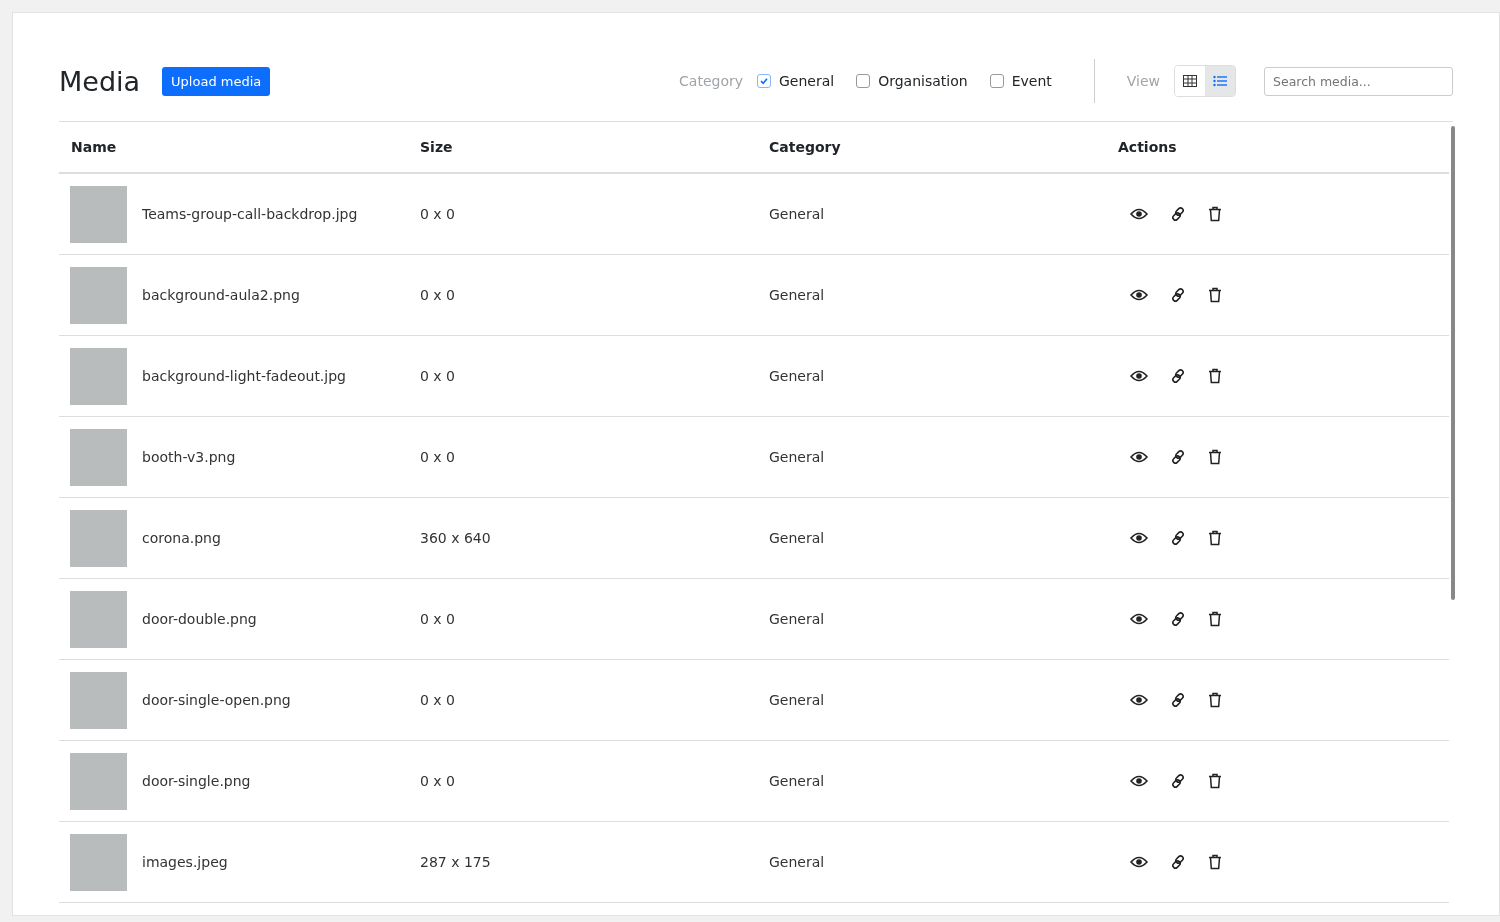 Image resolution: width=1500 pixels, height=922 pixels. Describe the element at coordinates (221, 295) in the screenshot. I see `file-name: background-aula2.png` at that location.